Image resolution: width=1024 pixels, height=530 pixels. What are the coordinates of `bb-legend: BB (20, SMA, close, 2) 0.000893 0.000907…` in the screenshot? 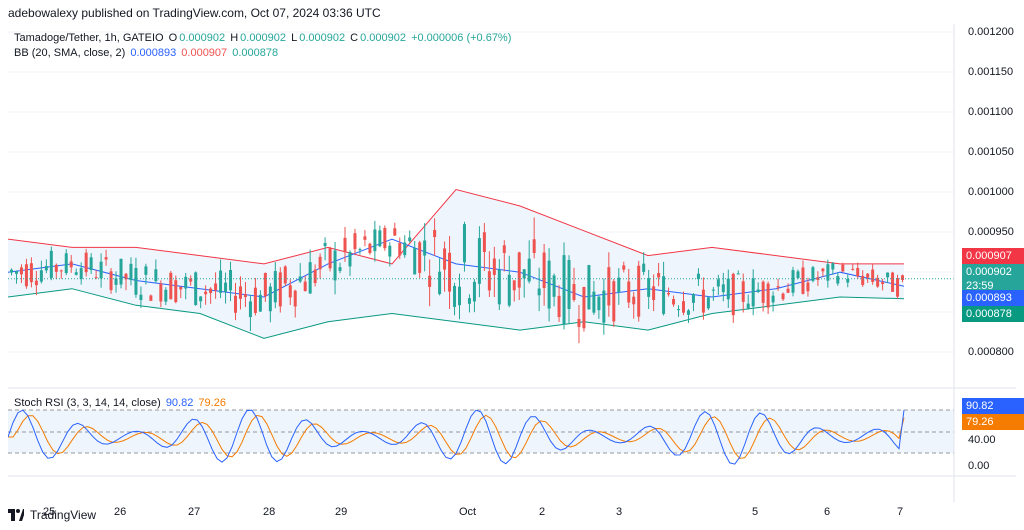 It's located at (147, 53).